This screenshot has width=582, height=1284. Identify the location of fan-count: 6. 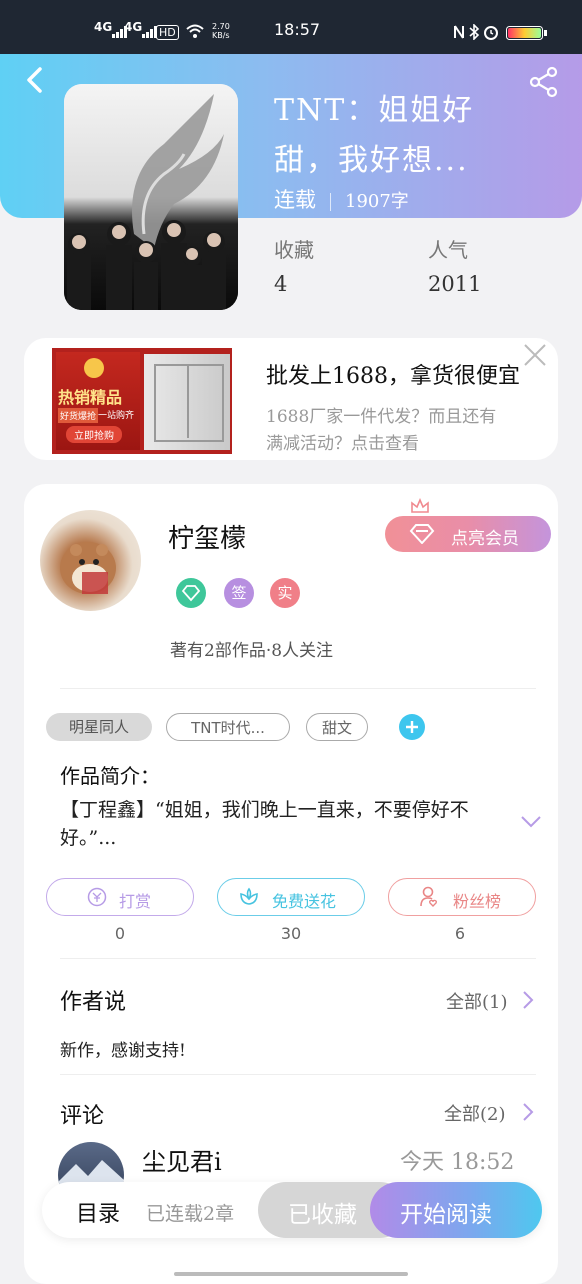
(460, 933).